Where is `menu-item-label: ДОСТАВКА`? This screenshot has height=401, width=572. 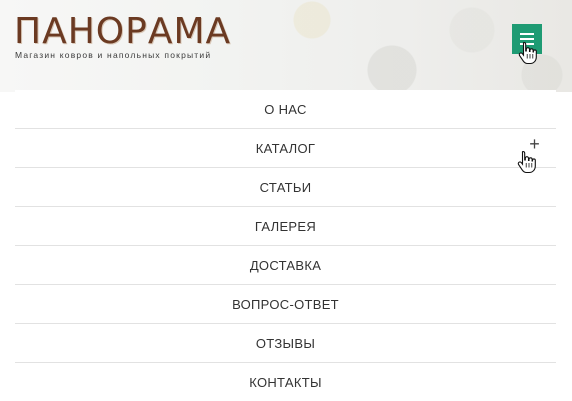 menu-item-label: ДОСТАВКА is located at coordinates (285, 265).